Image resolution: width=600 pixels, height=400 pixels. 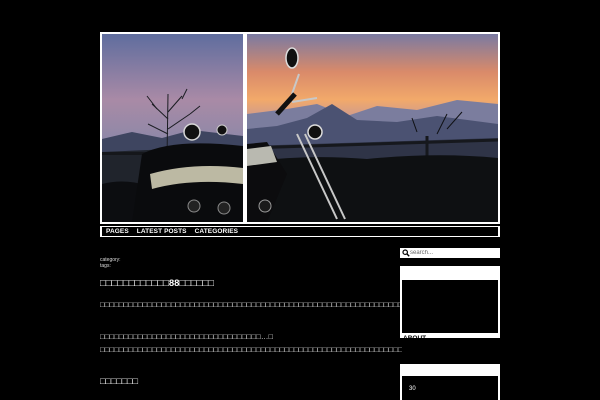 I want to click on sidebar-divider-bar, so click(x=450, y=370).